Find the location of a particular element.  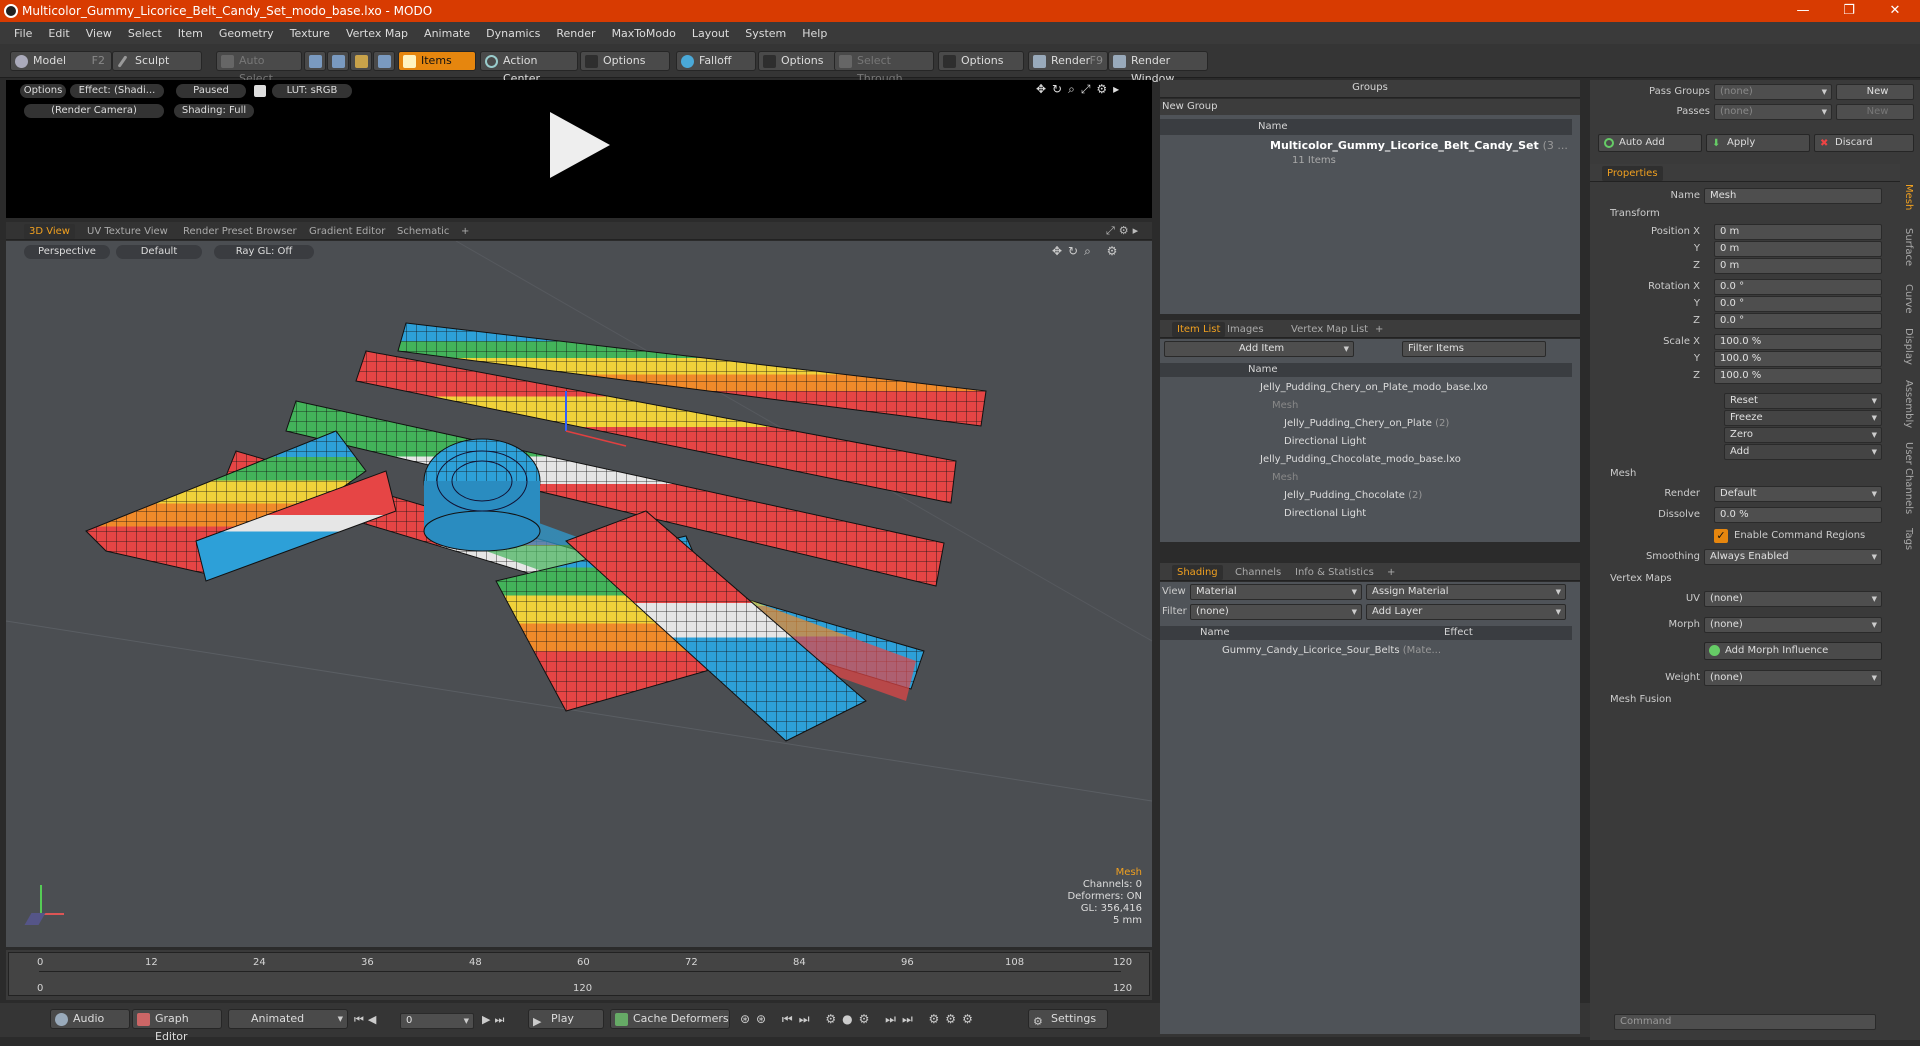

render-dropdown: Default is located at coordinates (1798, 494).